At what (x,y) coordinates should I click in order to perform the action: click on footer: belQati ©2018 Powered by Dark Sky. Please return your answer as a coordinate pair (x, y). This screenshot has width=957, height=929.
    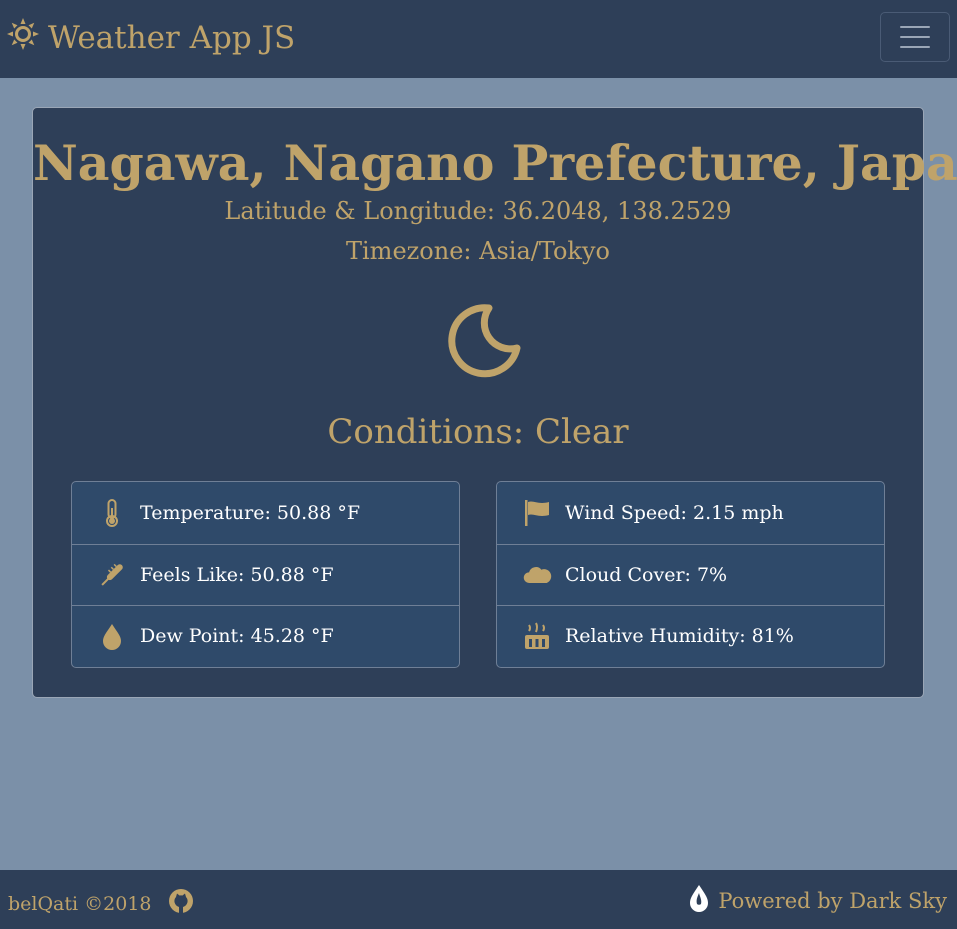
    Looking at the image, I should click on (478, 899).